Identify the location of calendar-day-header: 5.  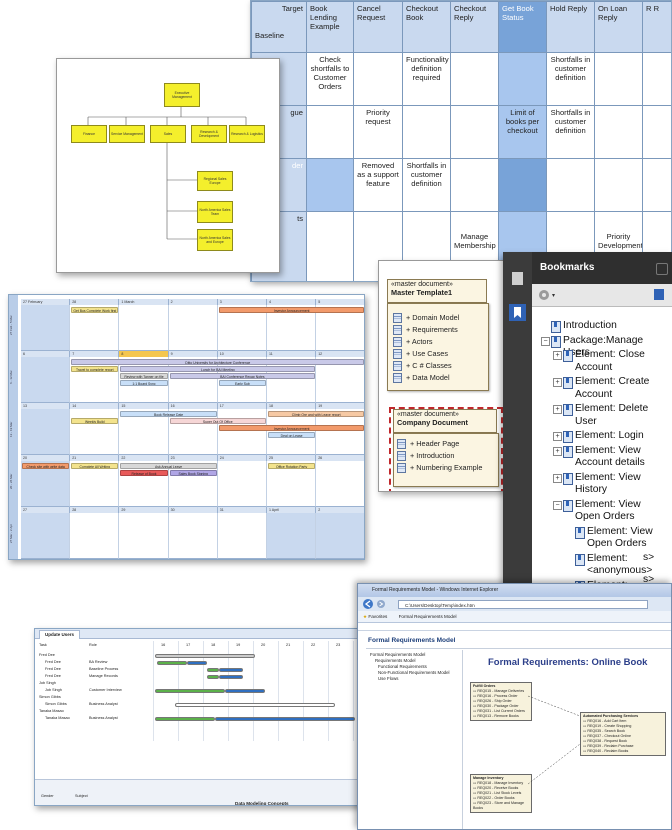
(340, 302).